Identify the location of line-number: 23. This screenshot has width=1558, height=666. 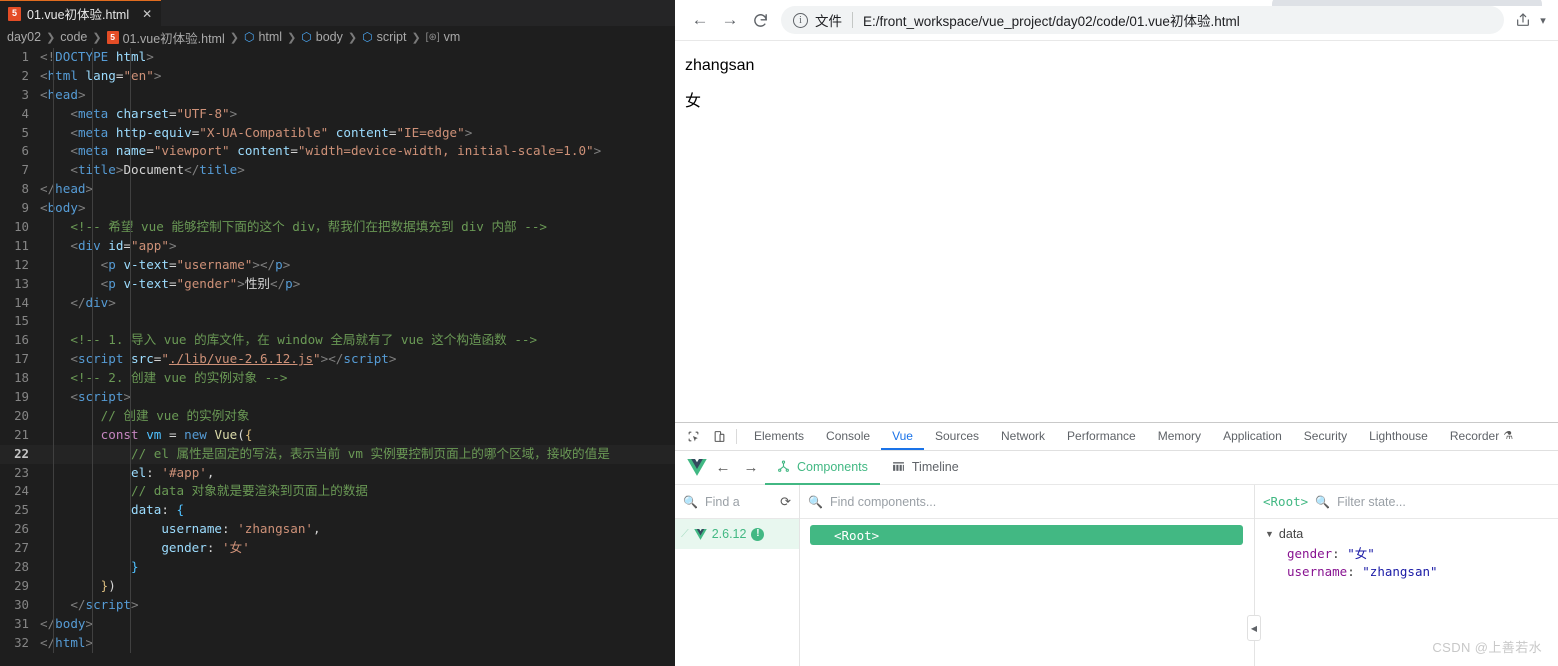
(21, 472).